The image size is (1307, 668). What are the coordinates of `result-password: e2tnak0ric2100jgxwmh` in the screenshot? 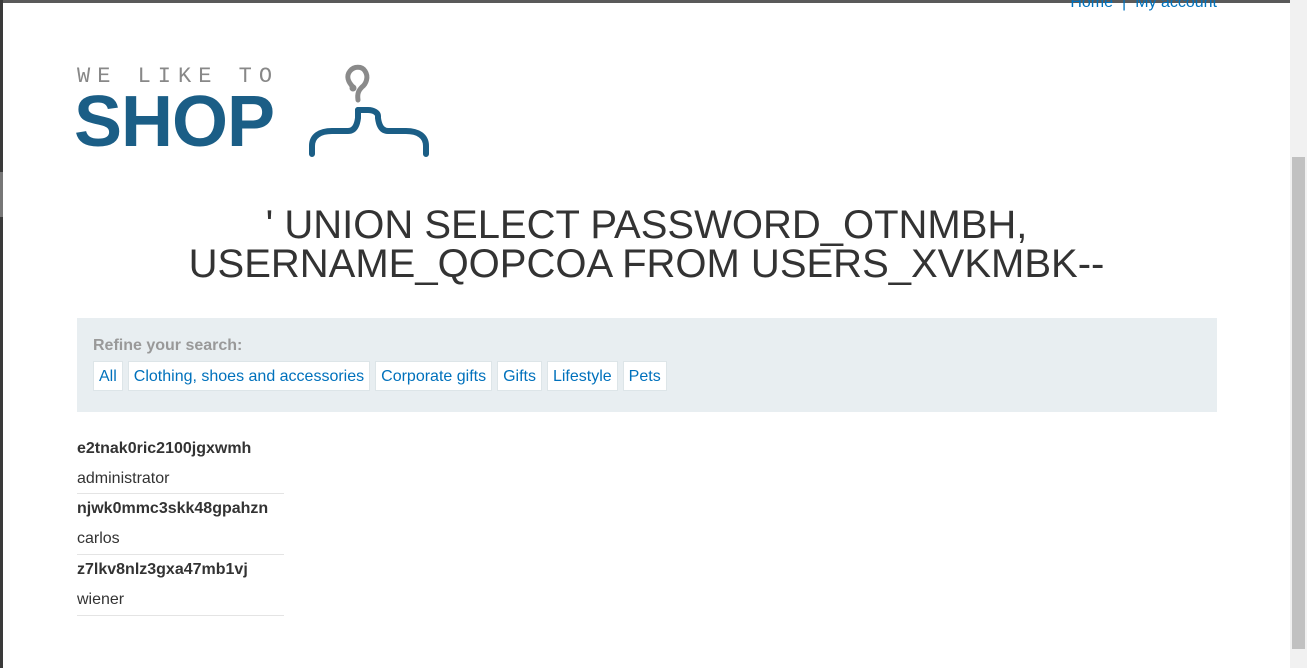 It's located at (164, 448).